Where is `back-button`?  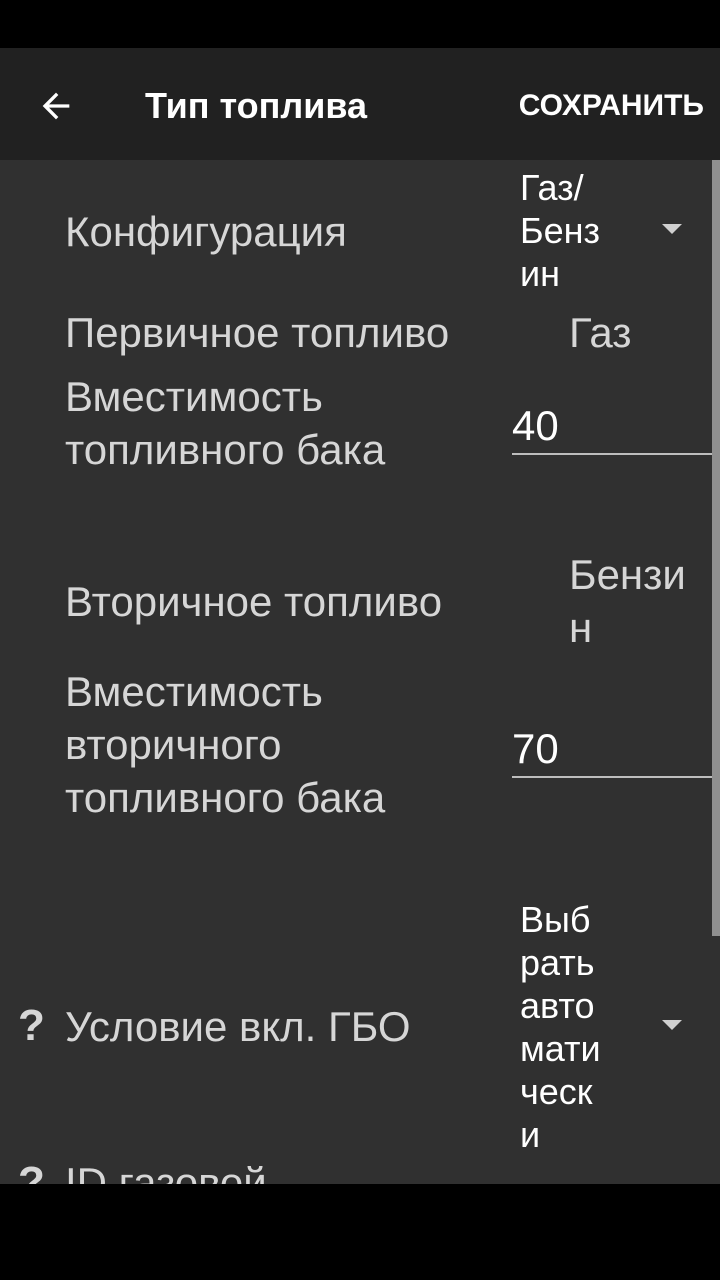
back-button is located at coordinates (56, 106).